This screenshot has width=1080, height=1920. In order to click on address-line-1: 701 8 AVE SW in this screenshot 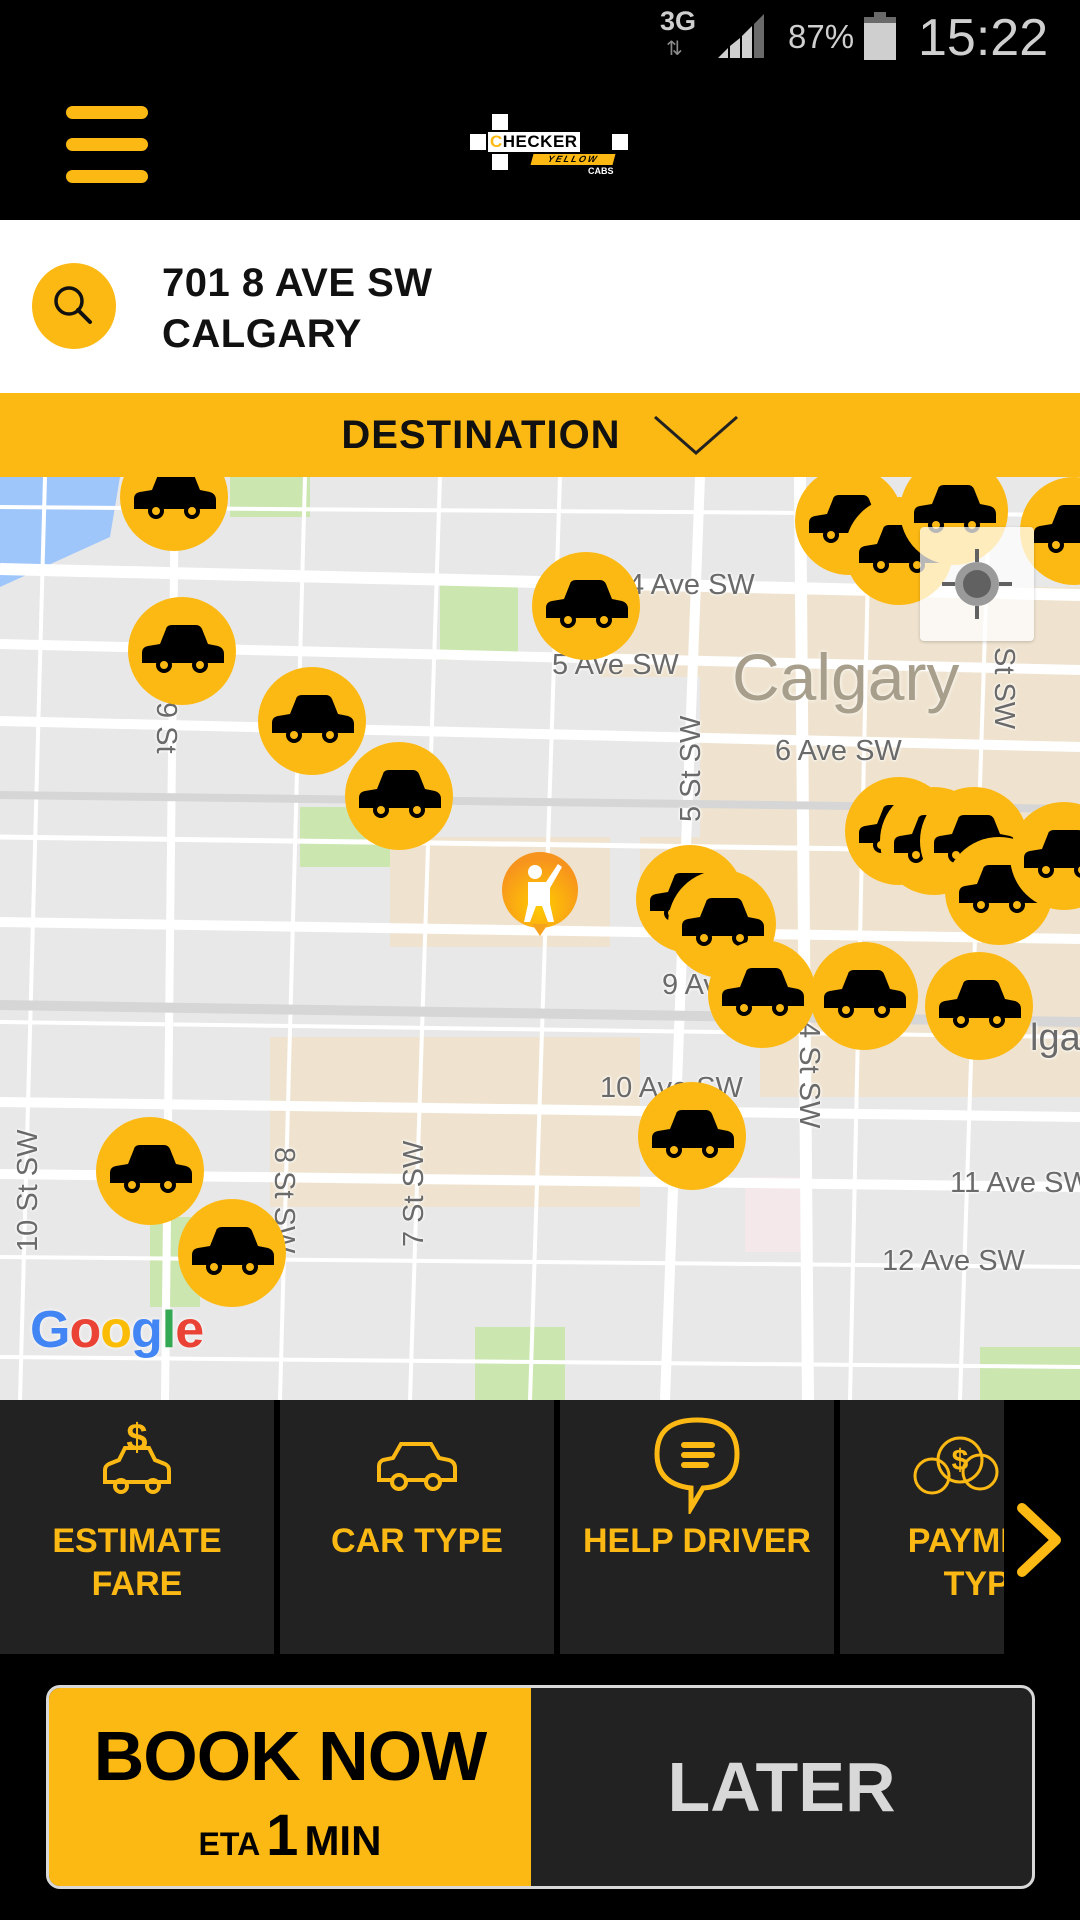, I will do `click(297, 283)`.